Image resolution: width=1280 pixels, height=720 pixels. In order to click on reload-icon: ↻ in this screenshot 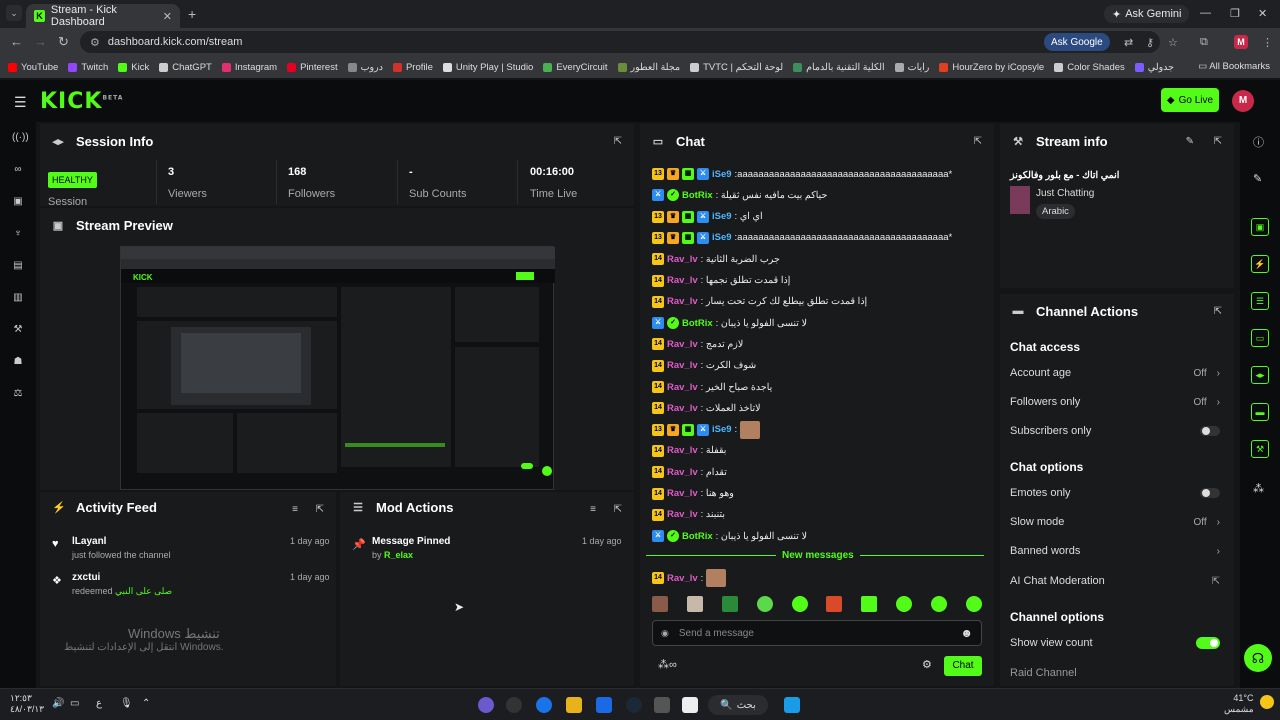, I will do `click(63, 42)`.